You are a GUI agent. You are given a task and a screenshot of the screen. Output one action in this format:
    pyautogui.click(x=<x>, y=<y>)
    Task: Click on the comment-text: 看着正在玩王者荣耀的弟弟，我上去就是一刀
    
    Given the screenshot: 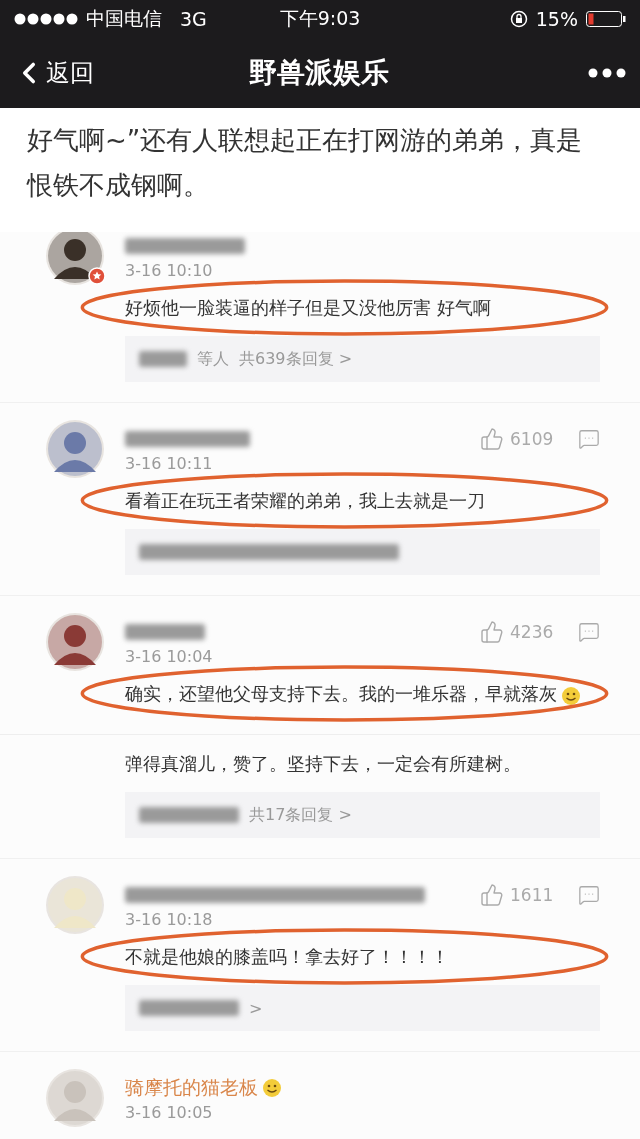 What is the action you would take?
    pyautogui.click(x=305, y=500)
    